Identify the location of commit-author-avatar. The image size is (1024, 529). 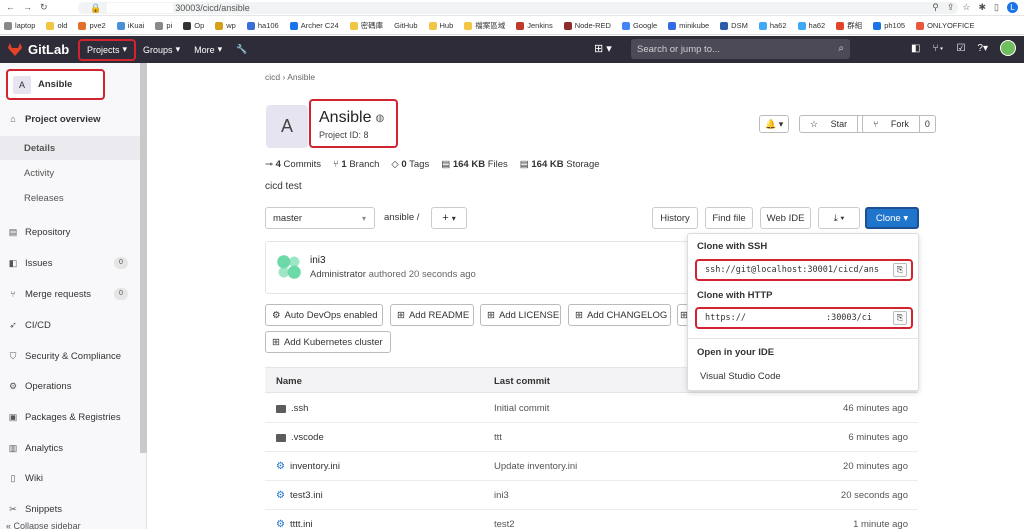
(289, 267).